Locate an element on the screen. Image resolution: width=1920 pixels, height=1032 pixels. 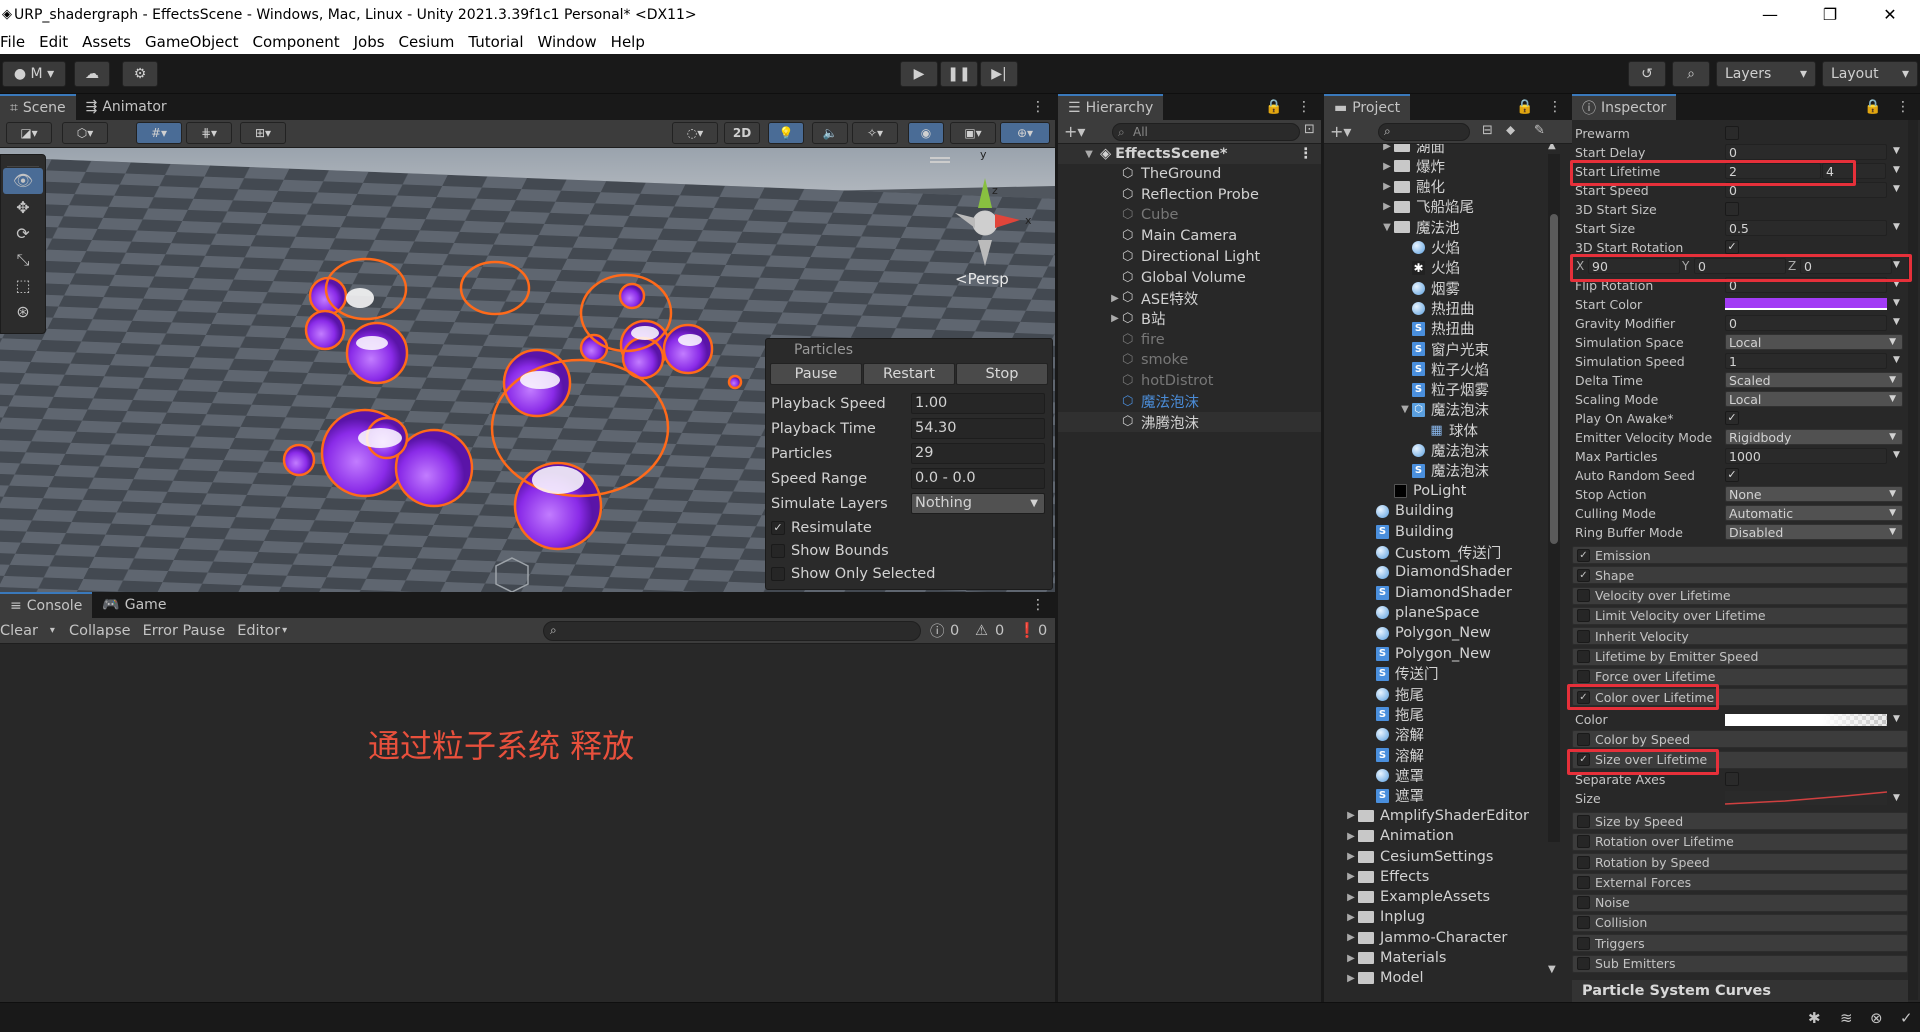
project-item: ▼ 魔法池 is located at coordinates (1419, 227).